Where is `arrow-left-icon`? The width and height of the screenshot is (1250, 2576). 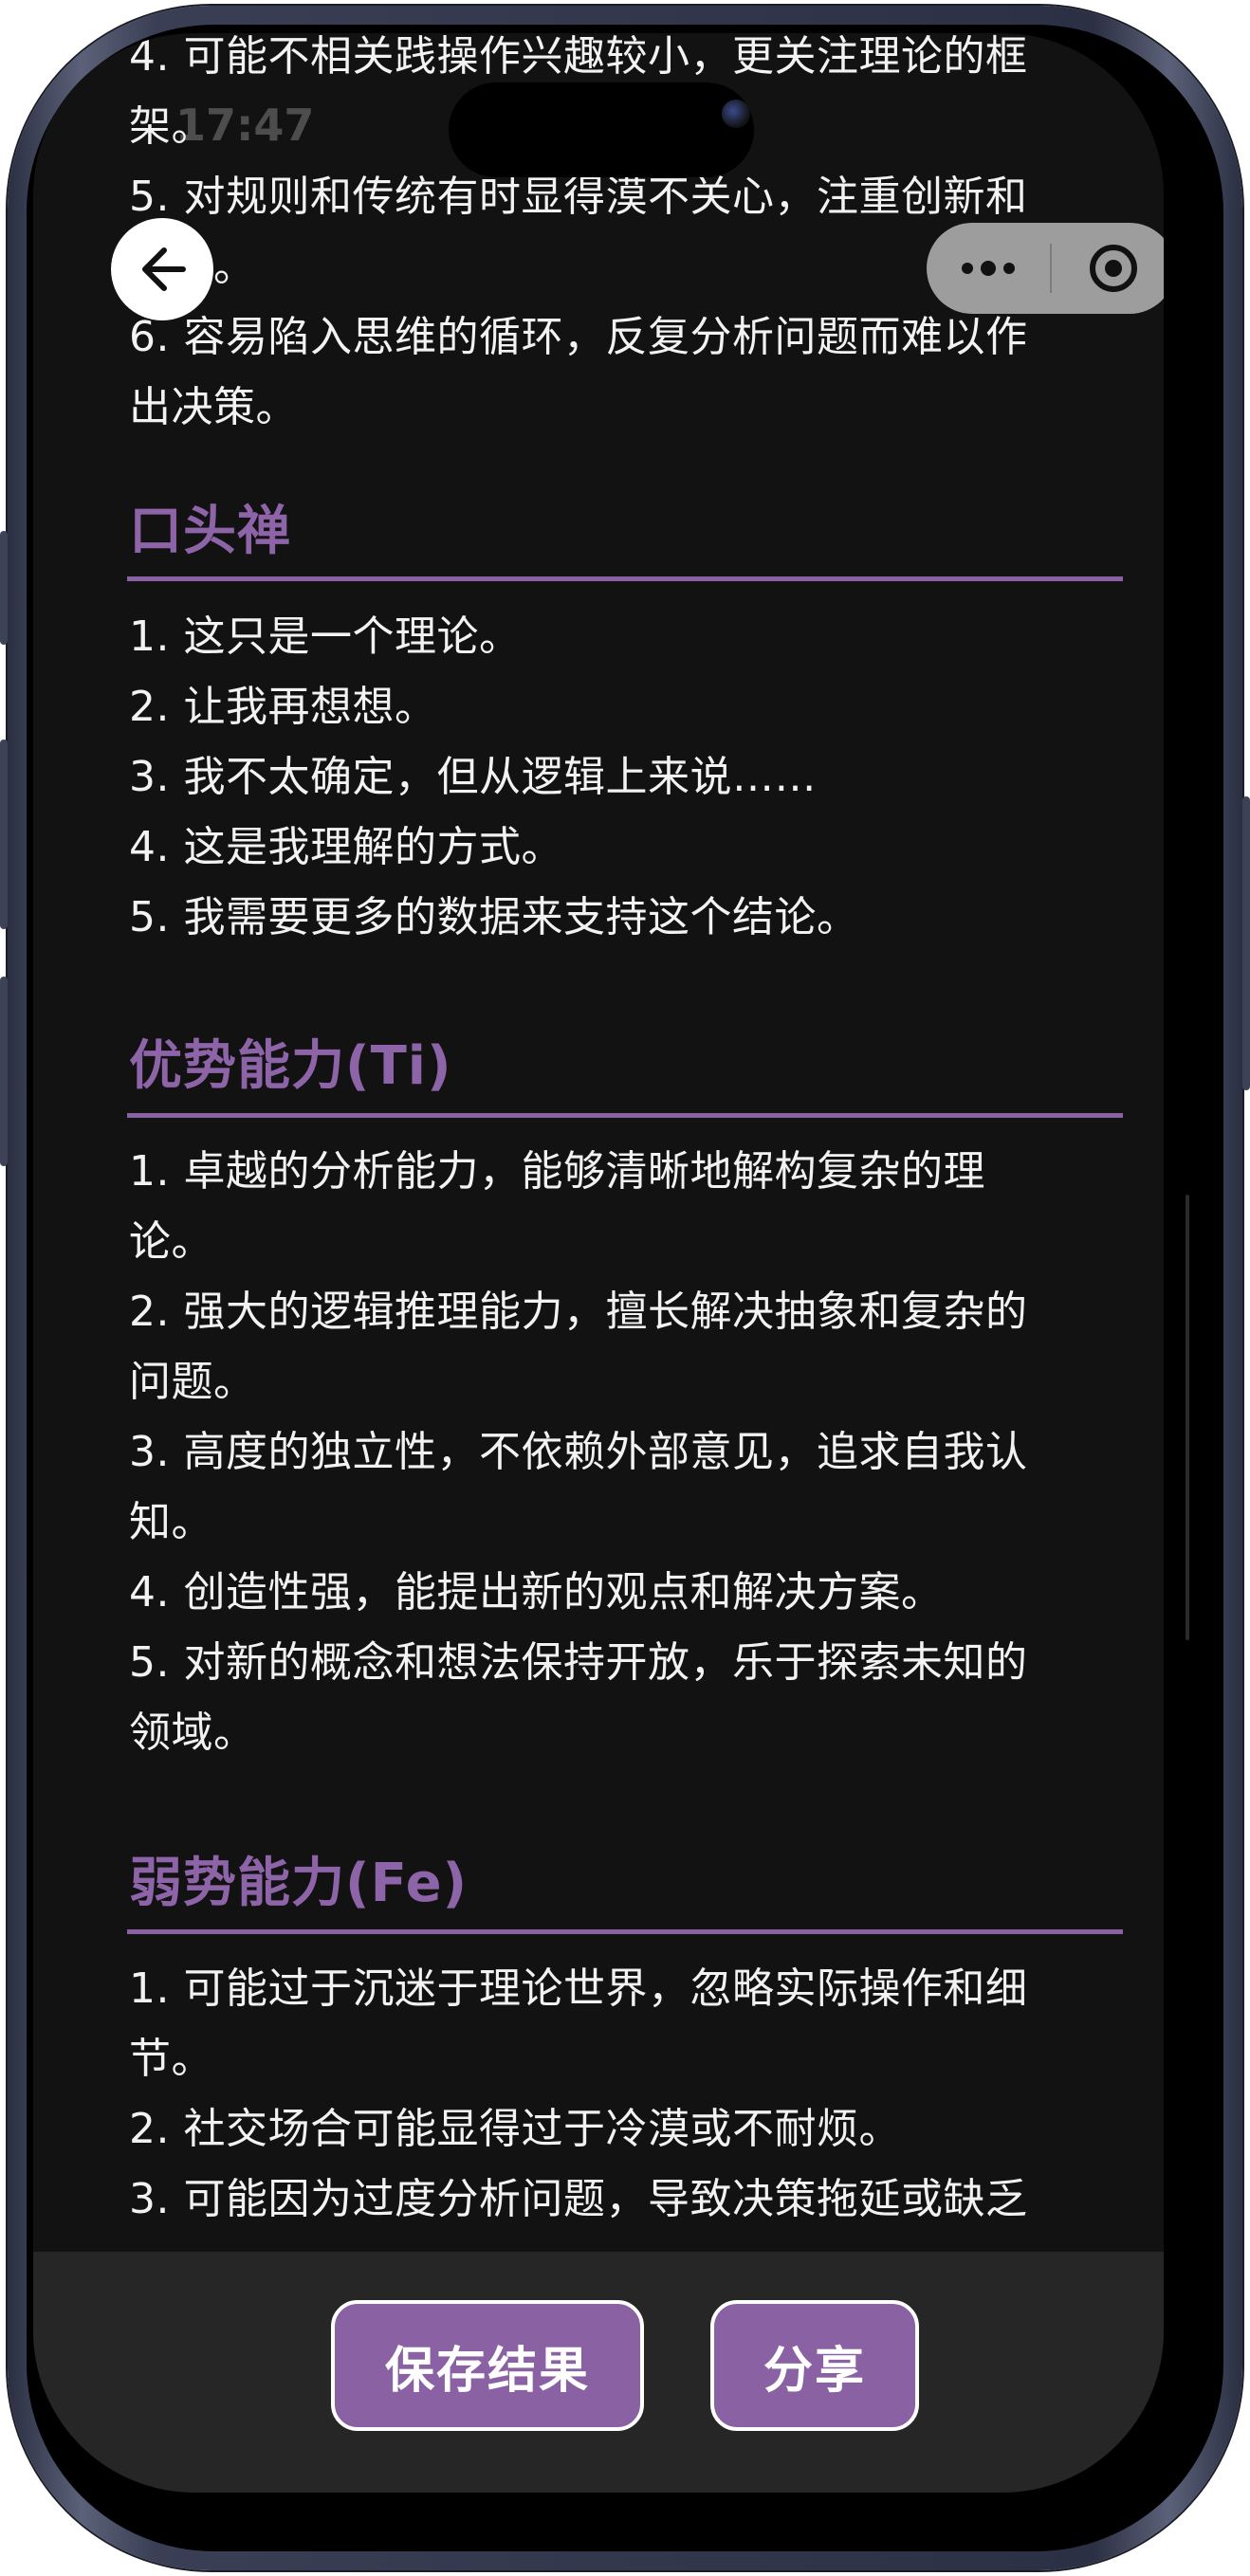
arrow-left-icon is located at coordinates (164, 269).